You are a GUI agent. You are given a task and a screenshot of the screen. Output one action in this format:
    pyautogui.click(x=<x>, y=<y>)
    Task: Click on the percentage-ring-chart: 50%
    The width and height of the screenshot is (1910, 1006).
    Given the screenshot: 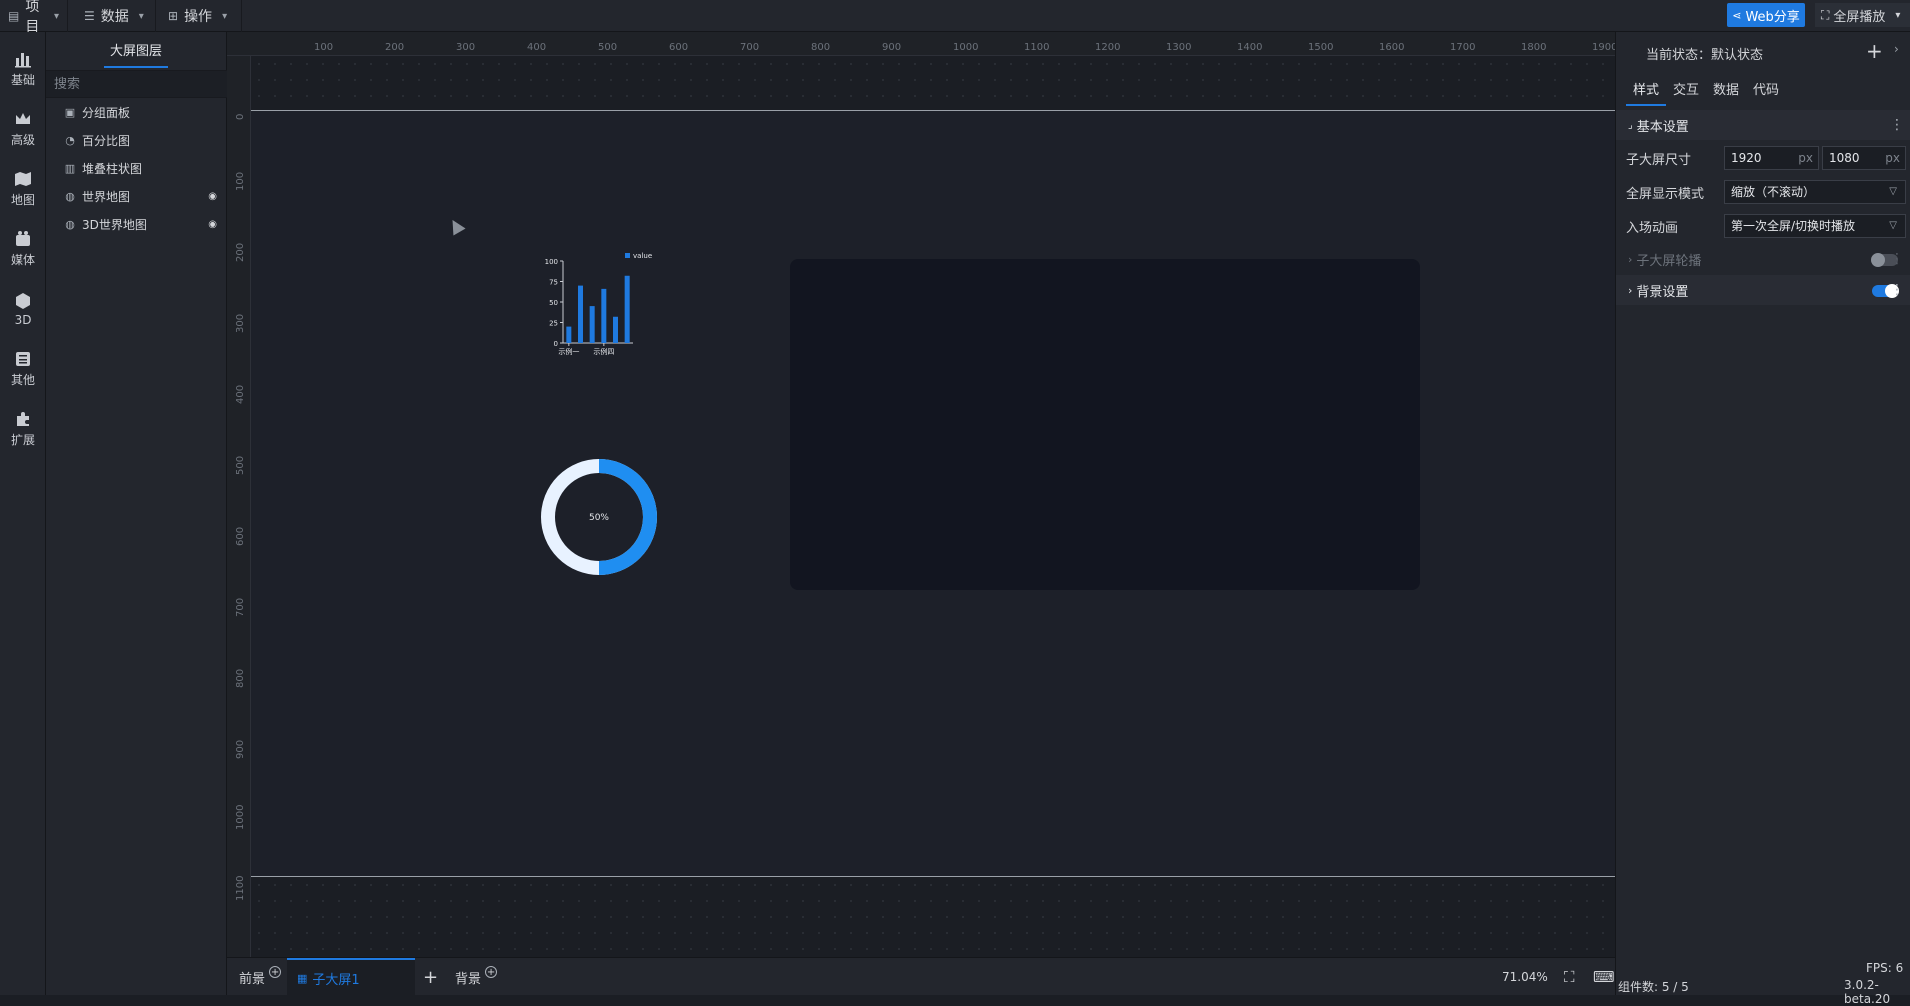 What is the action you would take?
    pyautogui.click(x=599, y=517)
    